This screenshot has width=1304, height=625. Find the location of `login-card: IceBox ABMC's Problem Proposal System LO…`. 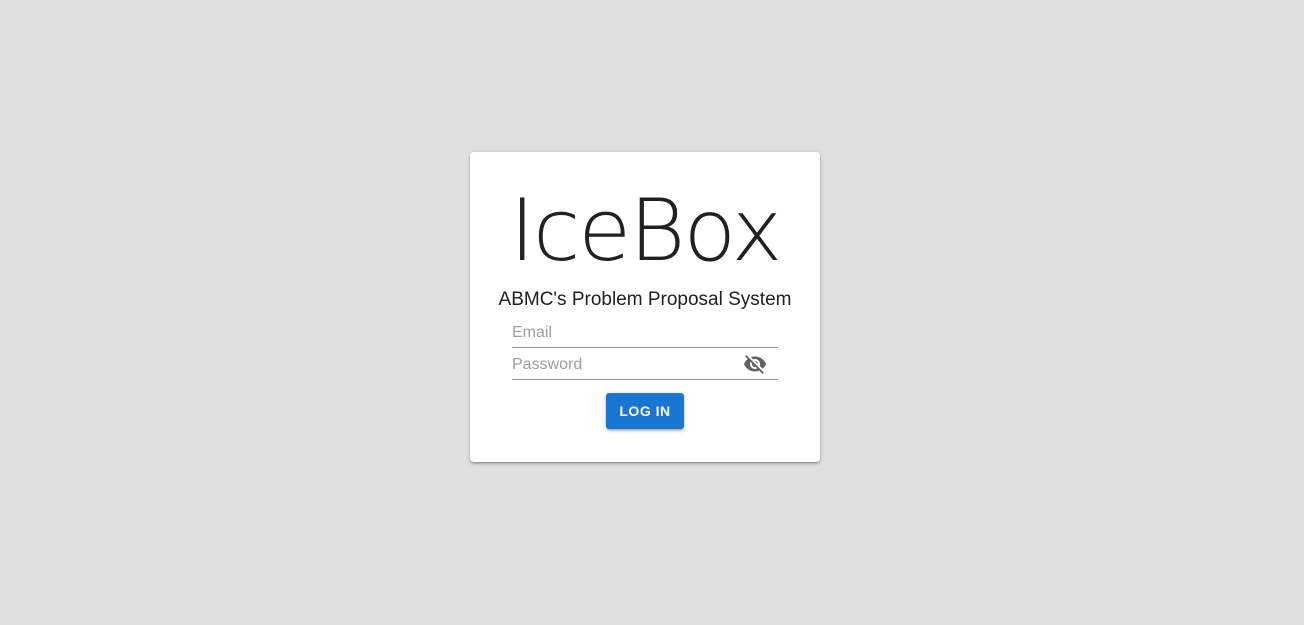

login-card: IceBox ABMC's Problem Proposal System LO… is located at coordinates (645, 307).